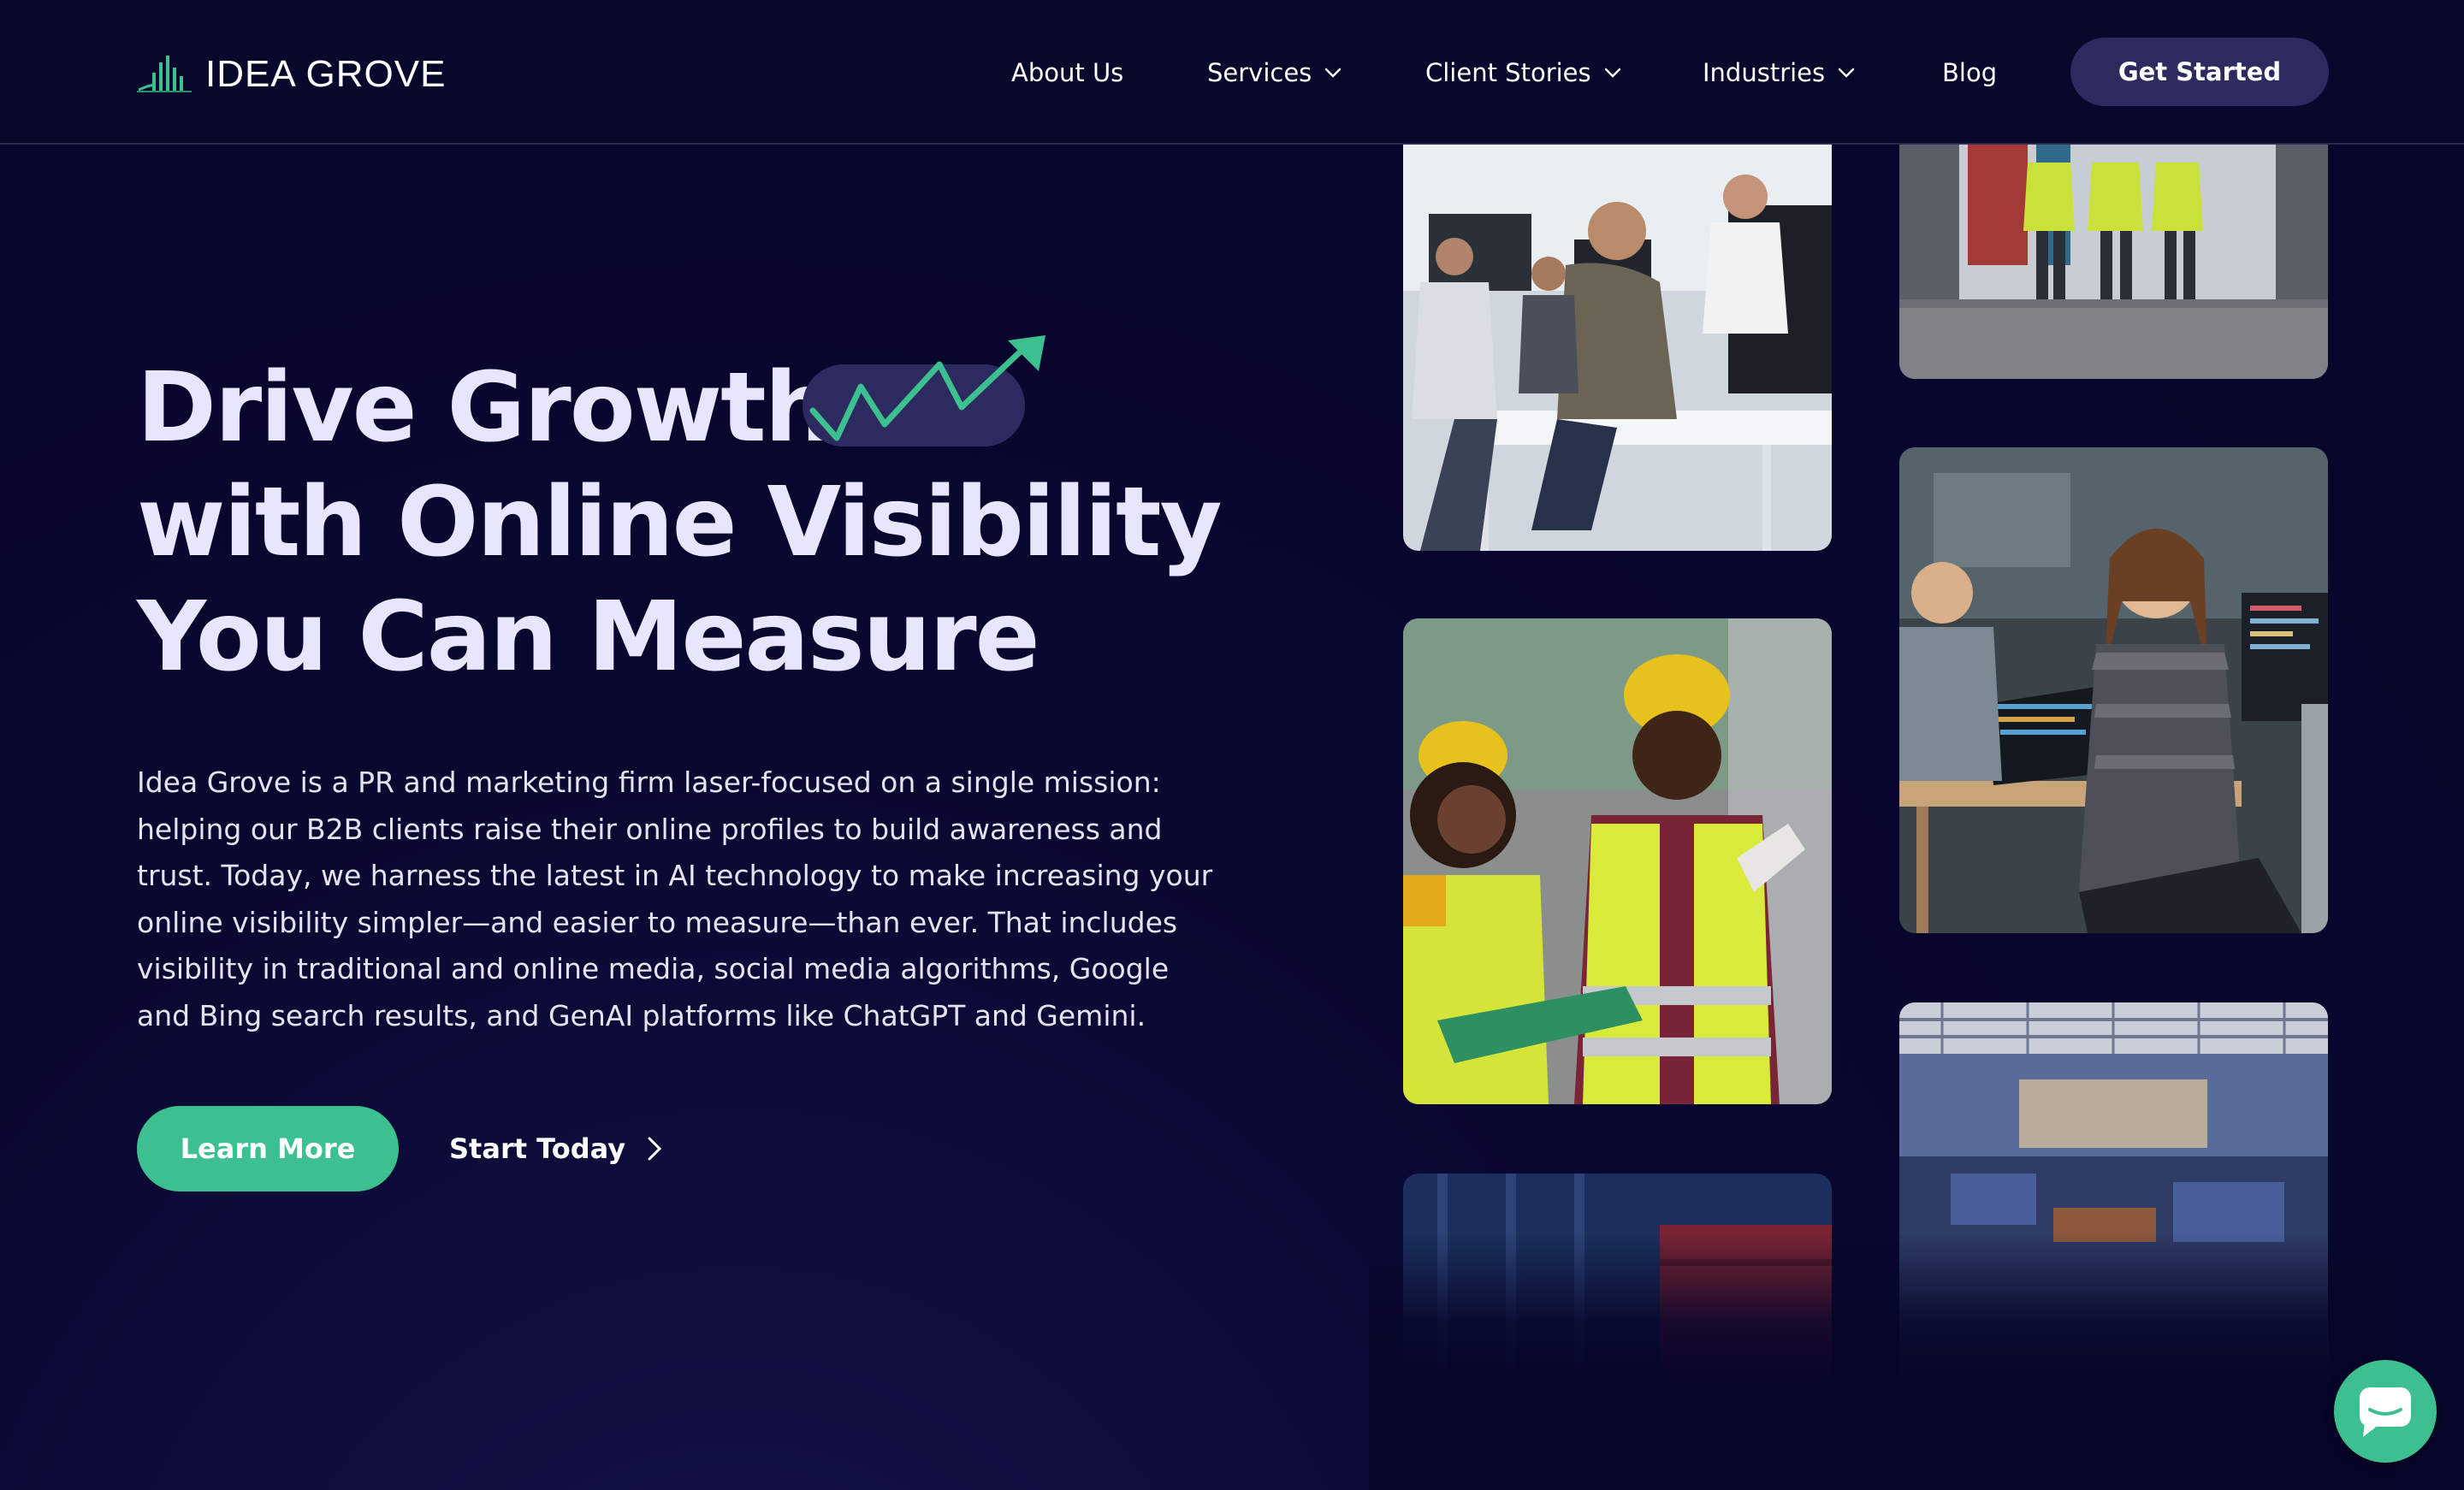 Image resolution: width=2464 pixels, height=1490 pixels. I want to click on start-today-link: Start Today, so click(556, 1149).